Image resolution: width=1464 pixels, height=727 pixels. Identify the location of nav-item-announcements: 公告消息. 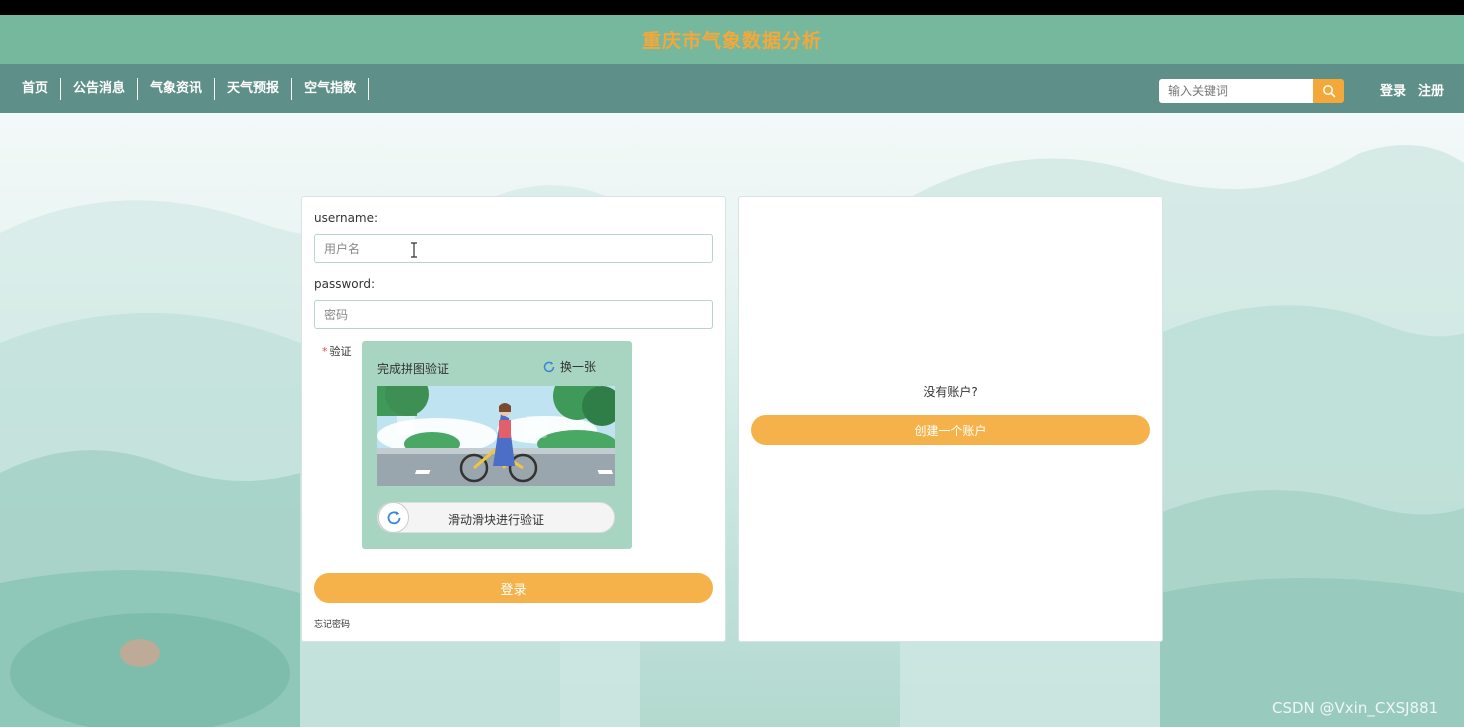
(100, 88).